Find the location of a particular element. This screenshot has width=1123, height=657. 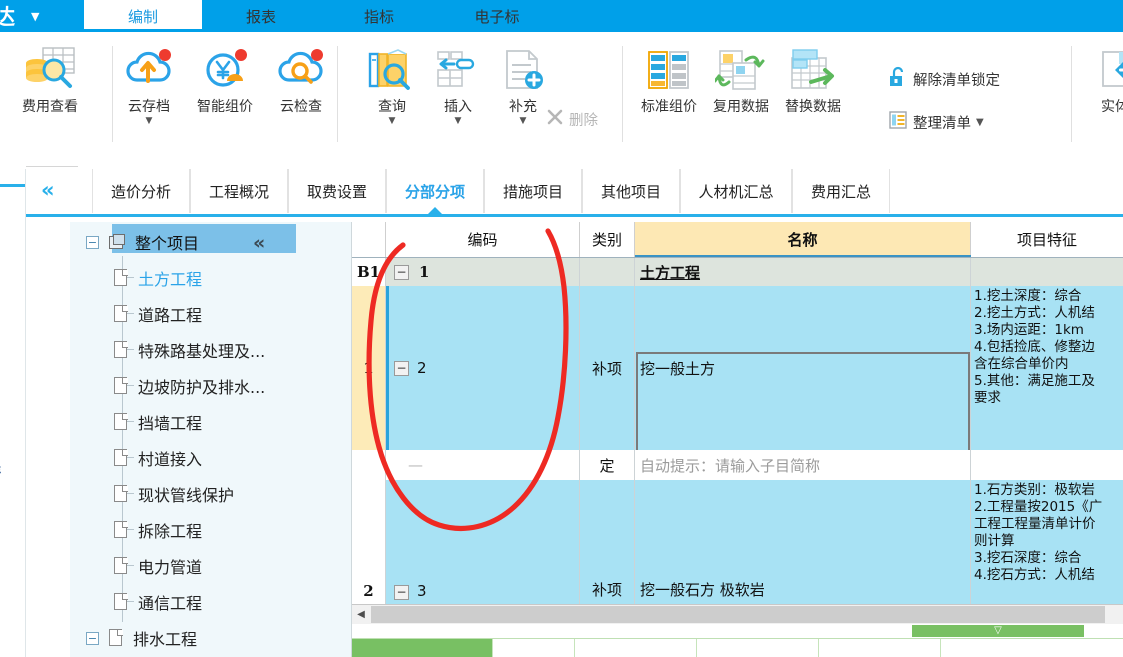

tree-item-9: 电力管道 is located at coordinates (211, 566).